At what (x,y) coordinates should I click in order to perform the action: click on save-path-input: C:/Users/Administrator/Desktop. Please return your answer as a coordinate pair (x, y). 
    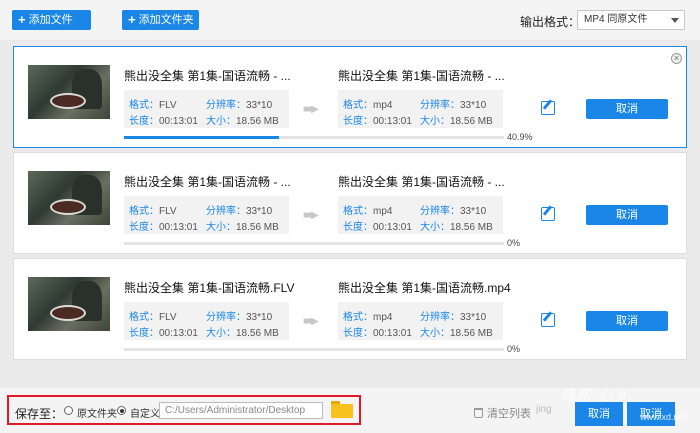
    Looking at the image, I should click on (241, 410).